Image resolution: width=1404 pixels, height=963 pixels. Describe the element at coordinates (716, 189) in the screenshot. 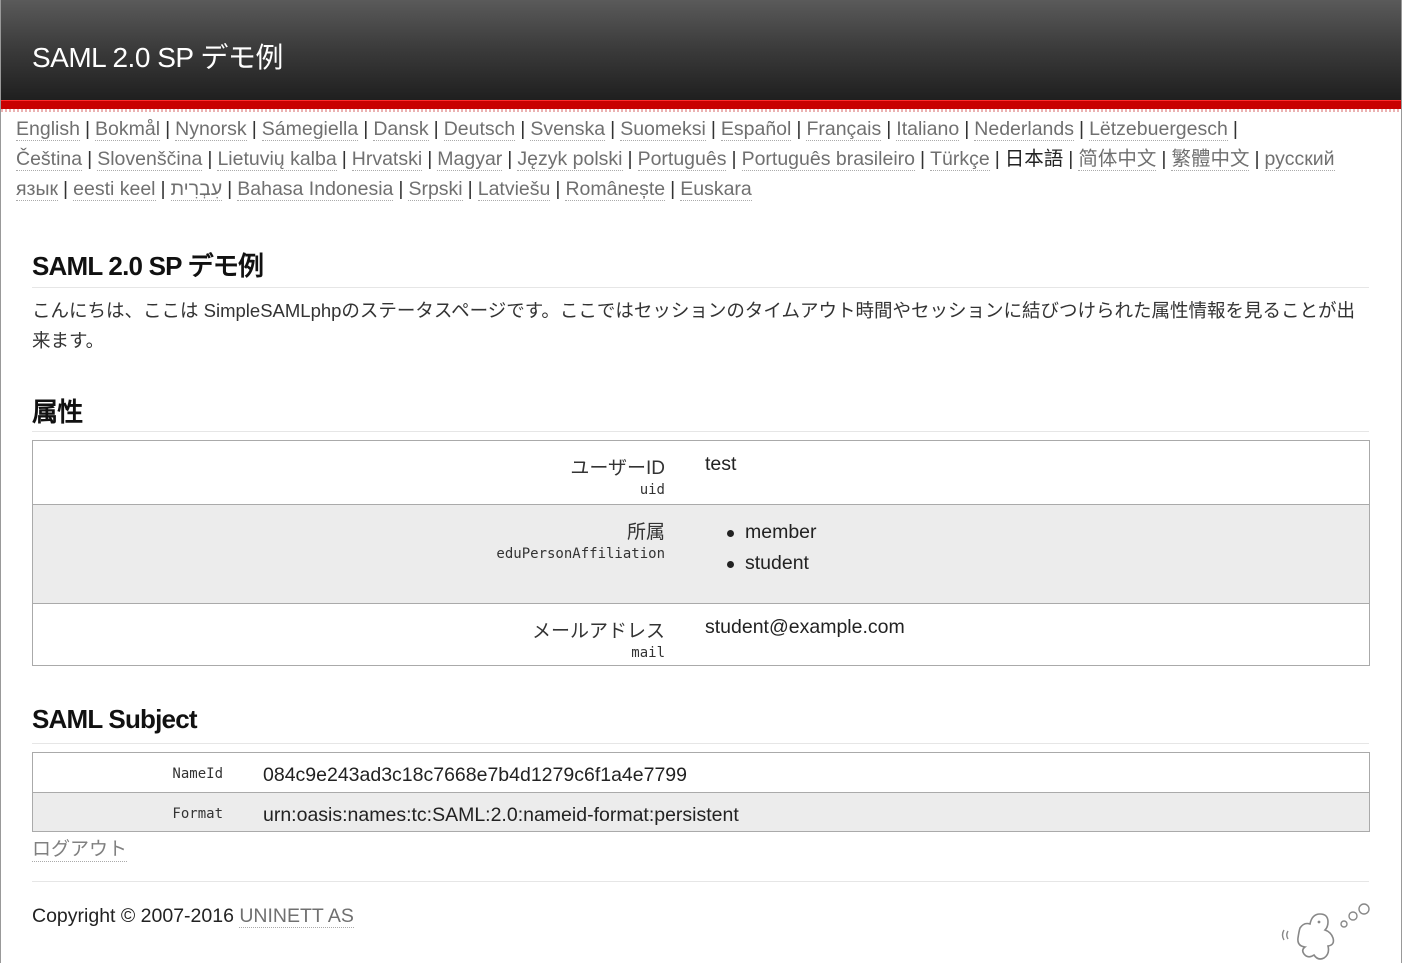

I see `language-link: Euskara` at that location.